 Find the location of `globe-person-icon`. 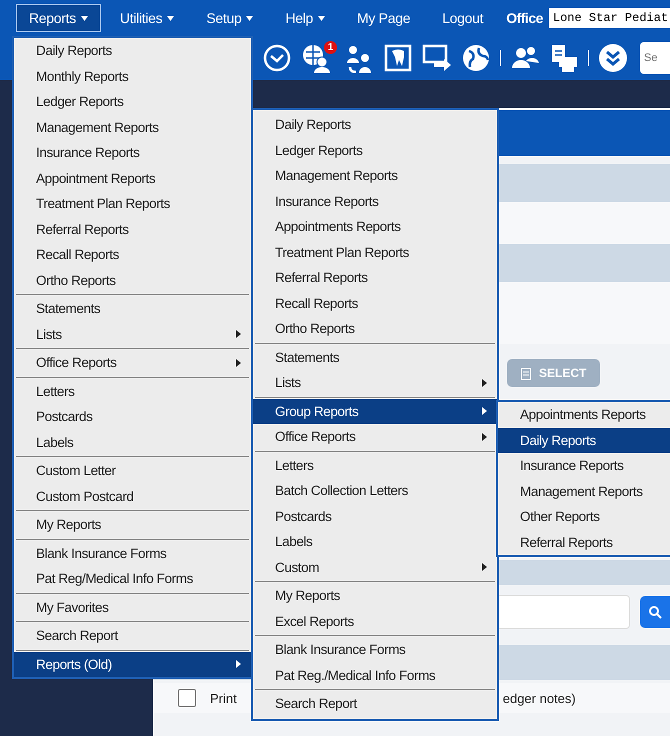

globe-person-icon is located at coordinates (316, 58).